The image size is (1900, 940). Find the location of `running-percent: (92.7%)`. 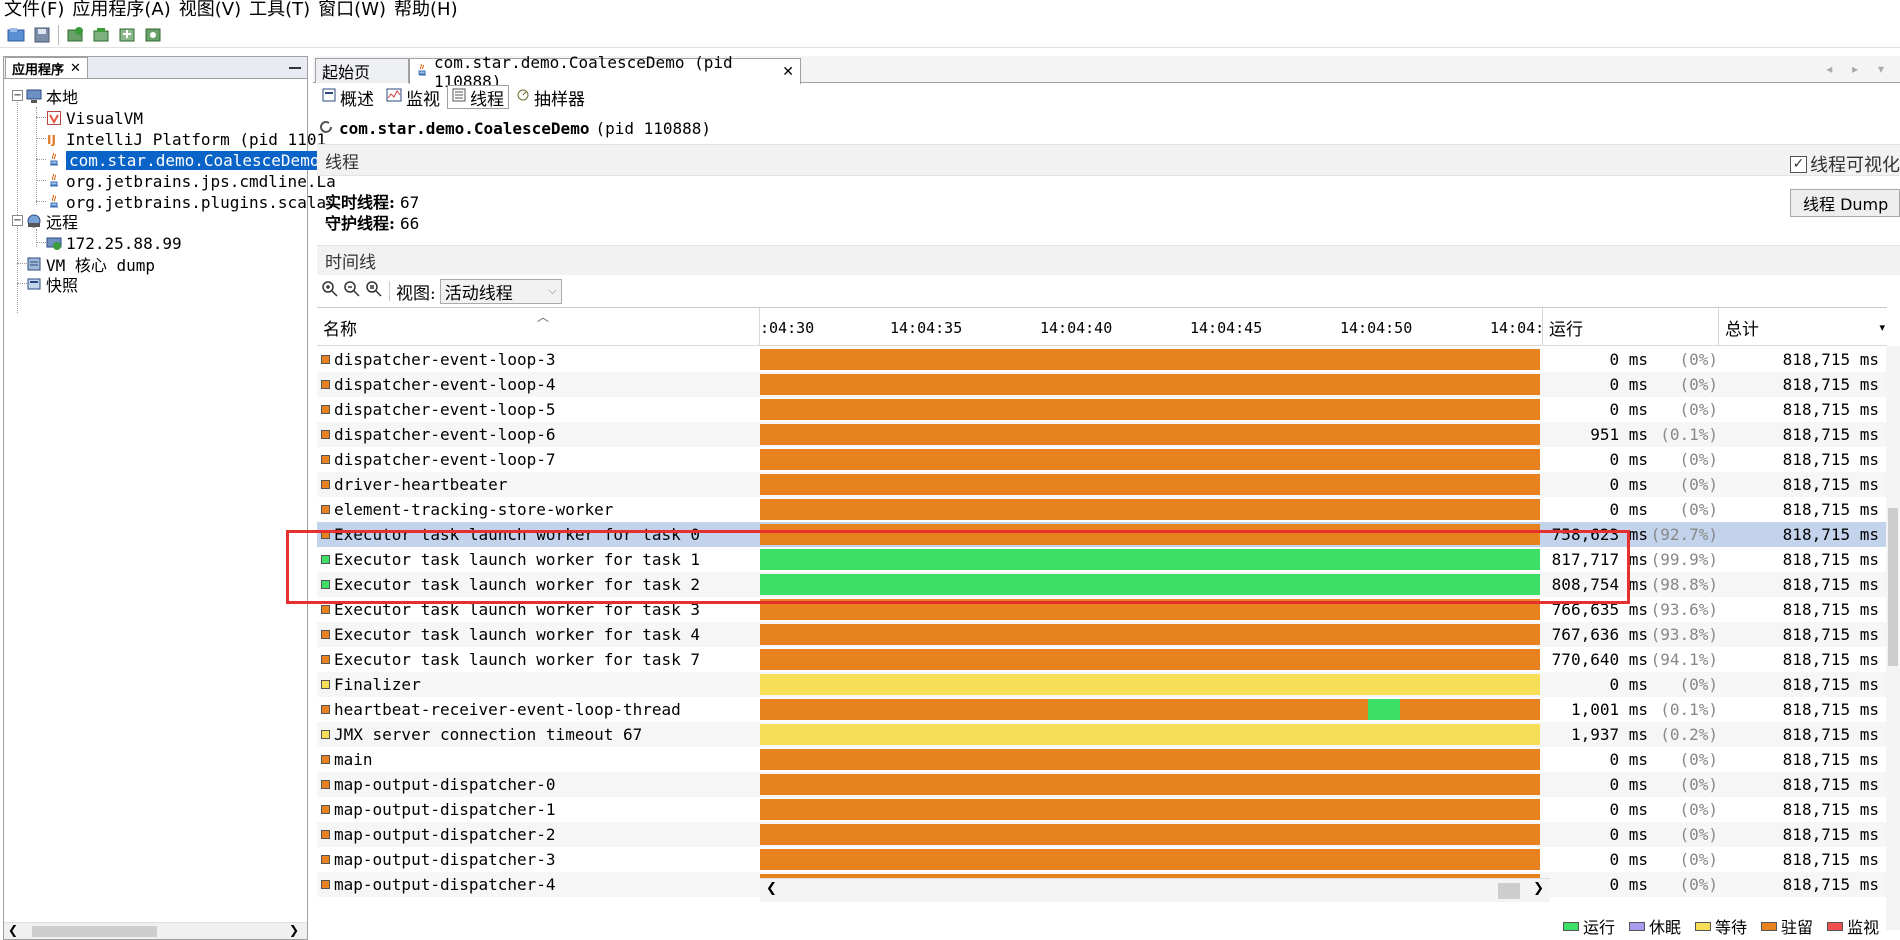

running-percent: (92.7%) is located at coordinates (1684, 534).